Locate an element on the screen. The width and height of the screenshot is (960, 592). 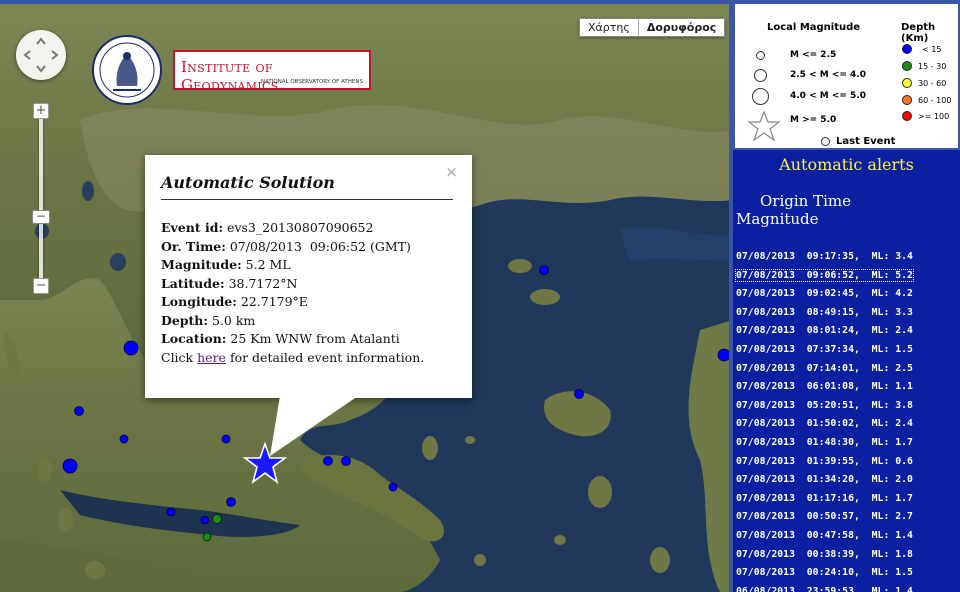
origin-time-label: Or. Time: is located at coordinates (193, 246).